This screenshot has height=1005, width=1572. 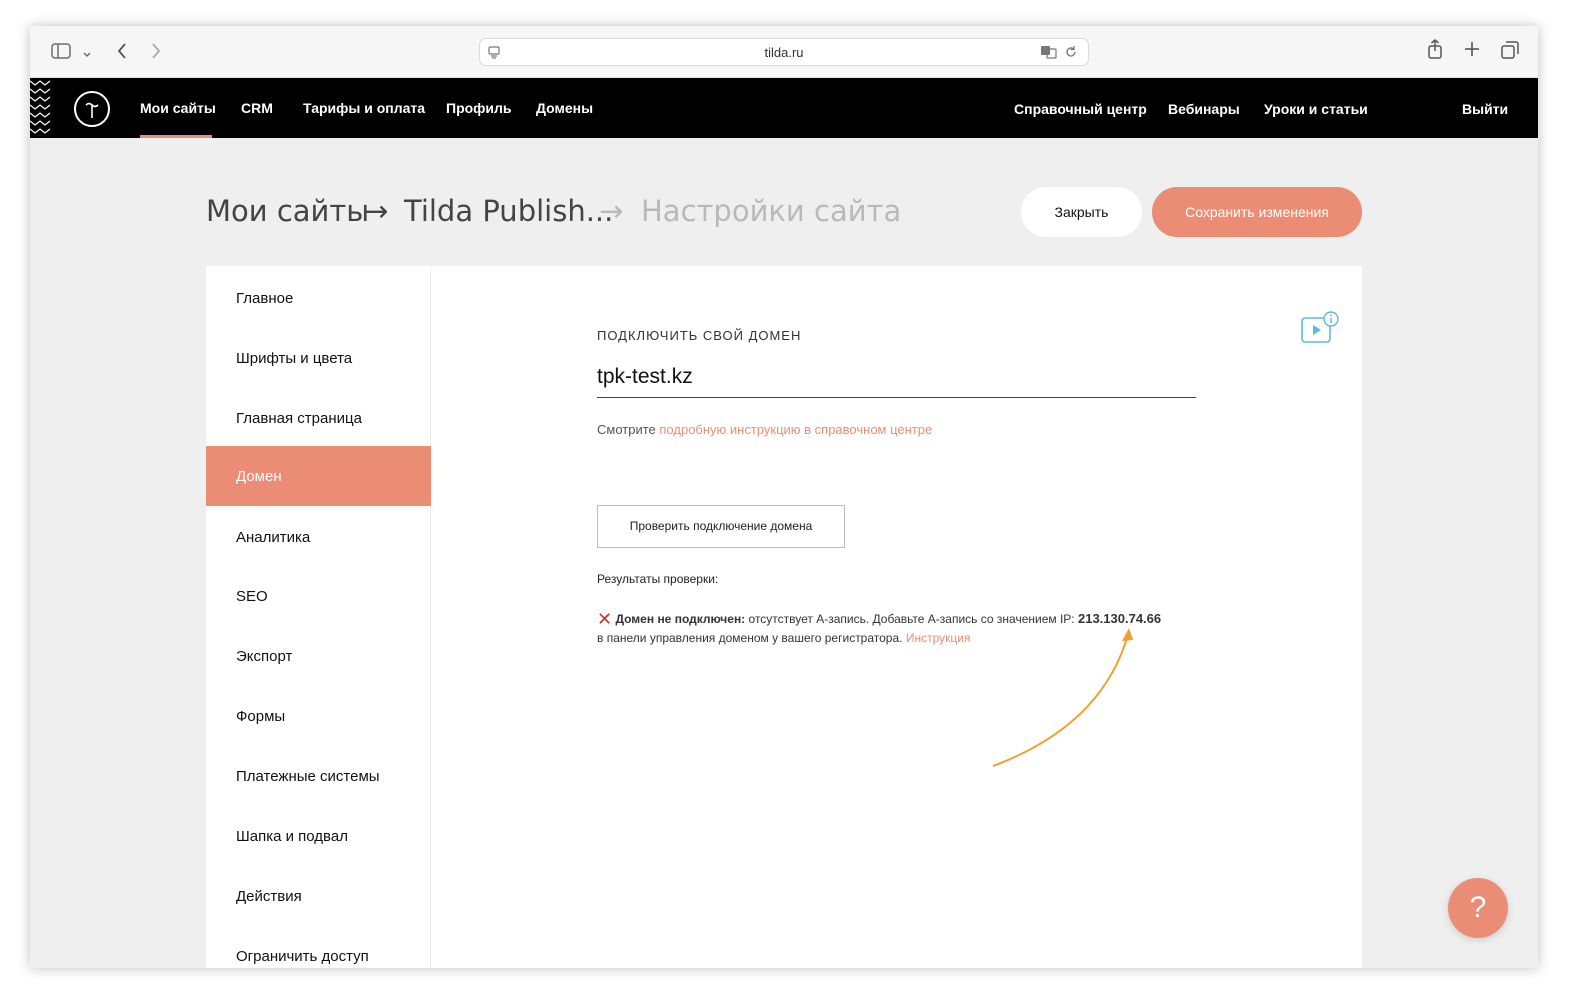 I want to click on page-title: Настройки сайта, so click(x=771, y=211).